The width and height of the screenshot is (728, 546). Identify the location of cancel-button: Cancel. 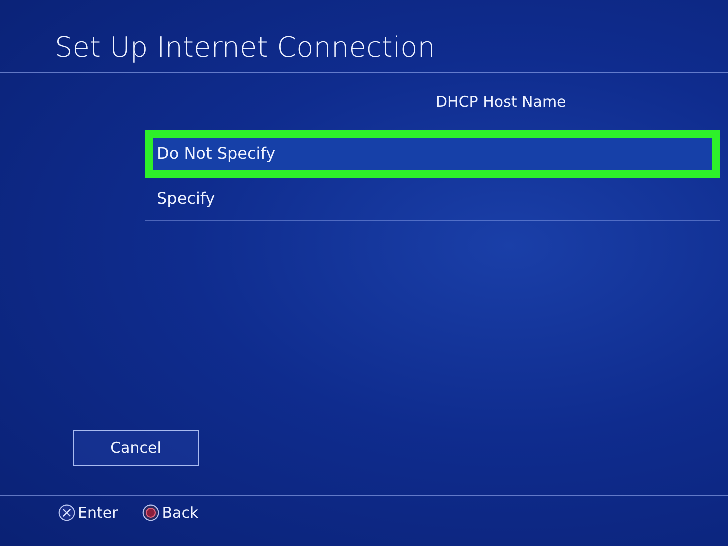
(136, 448).